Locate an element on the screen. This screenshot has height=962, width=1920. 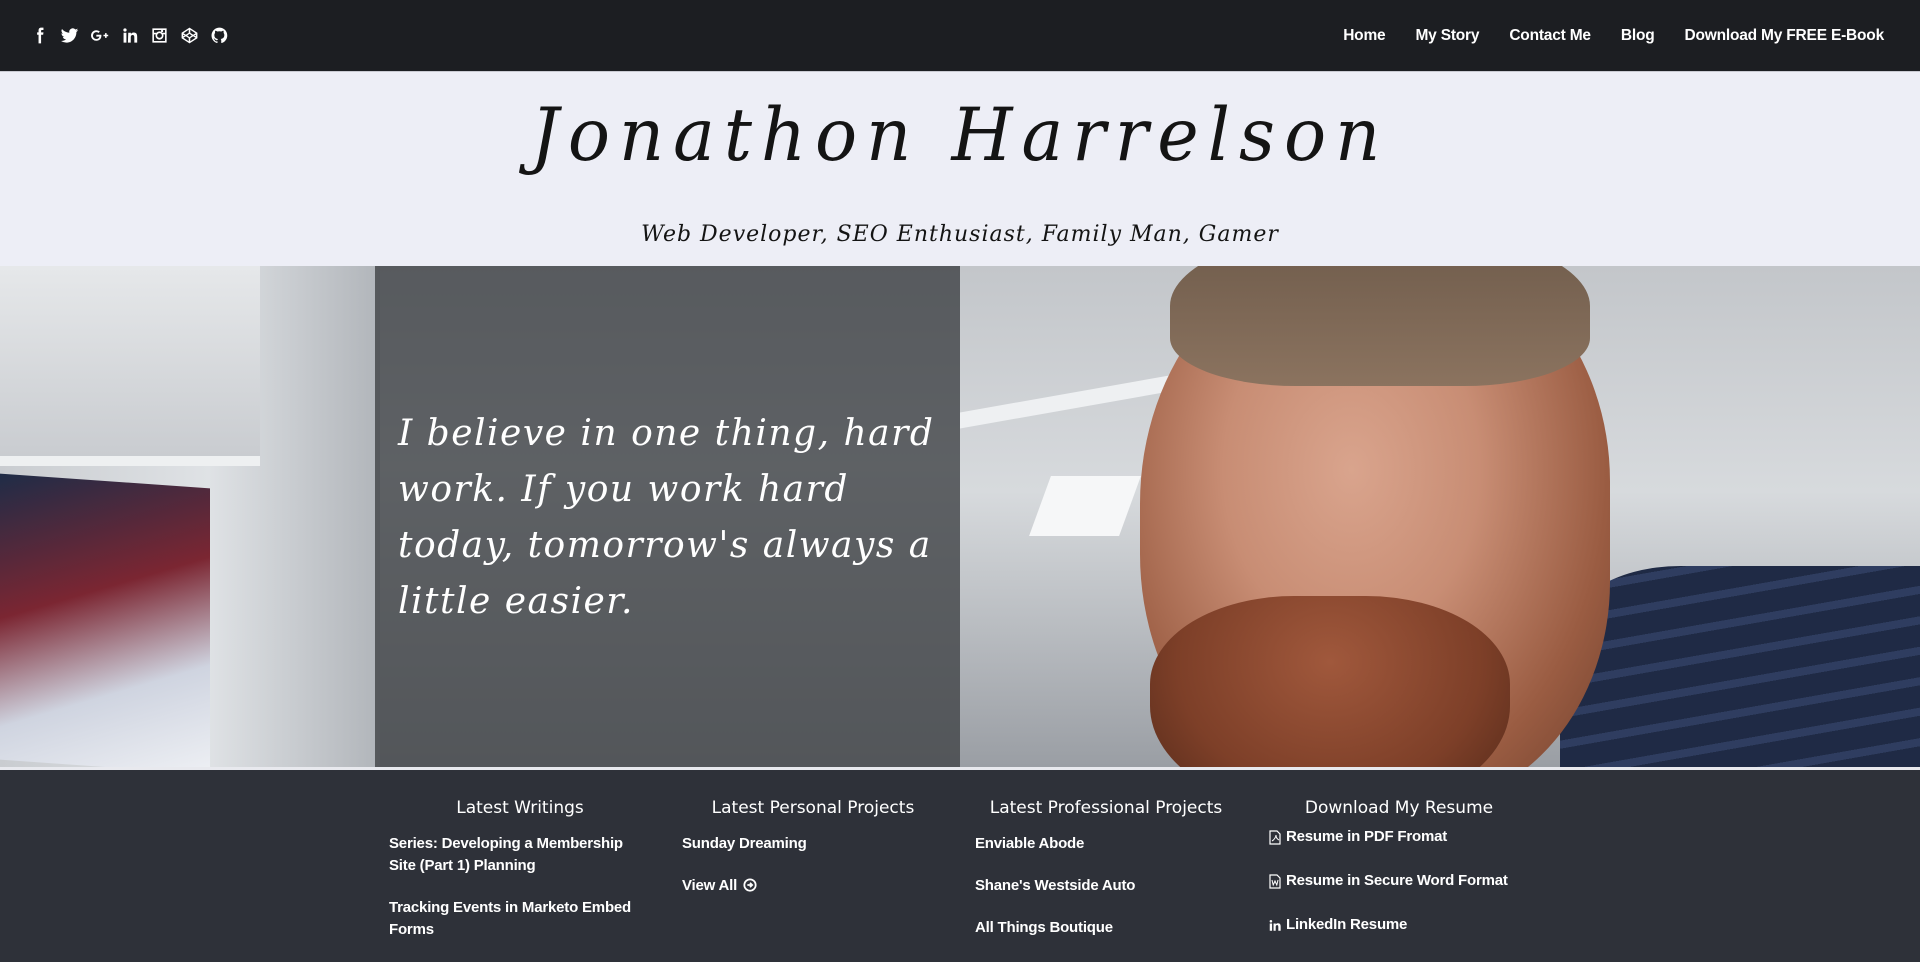
professional-project-link: Enviable Abode is located at coordinates (1029, 843).